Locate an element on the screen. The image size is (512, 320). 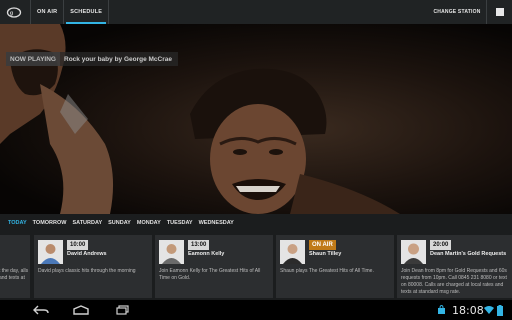
system-navigation-bar: 18:08 is located at coordinates (256, 310).